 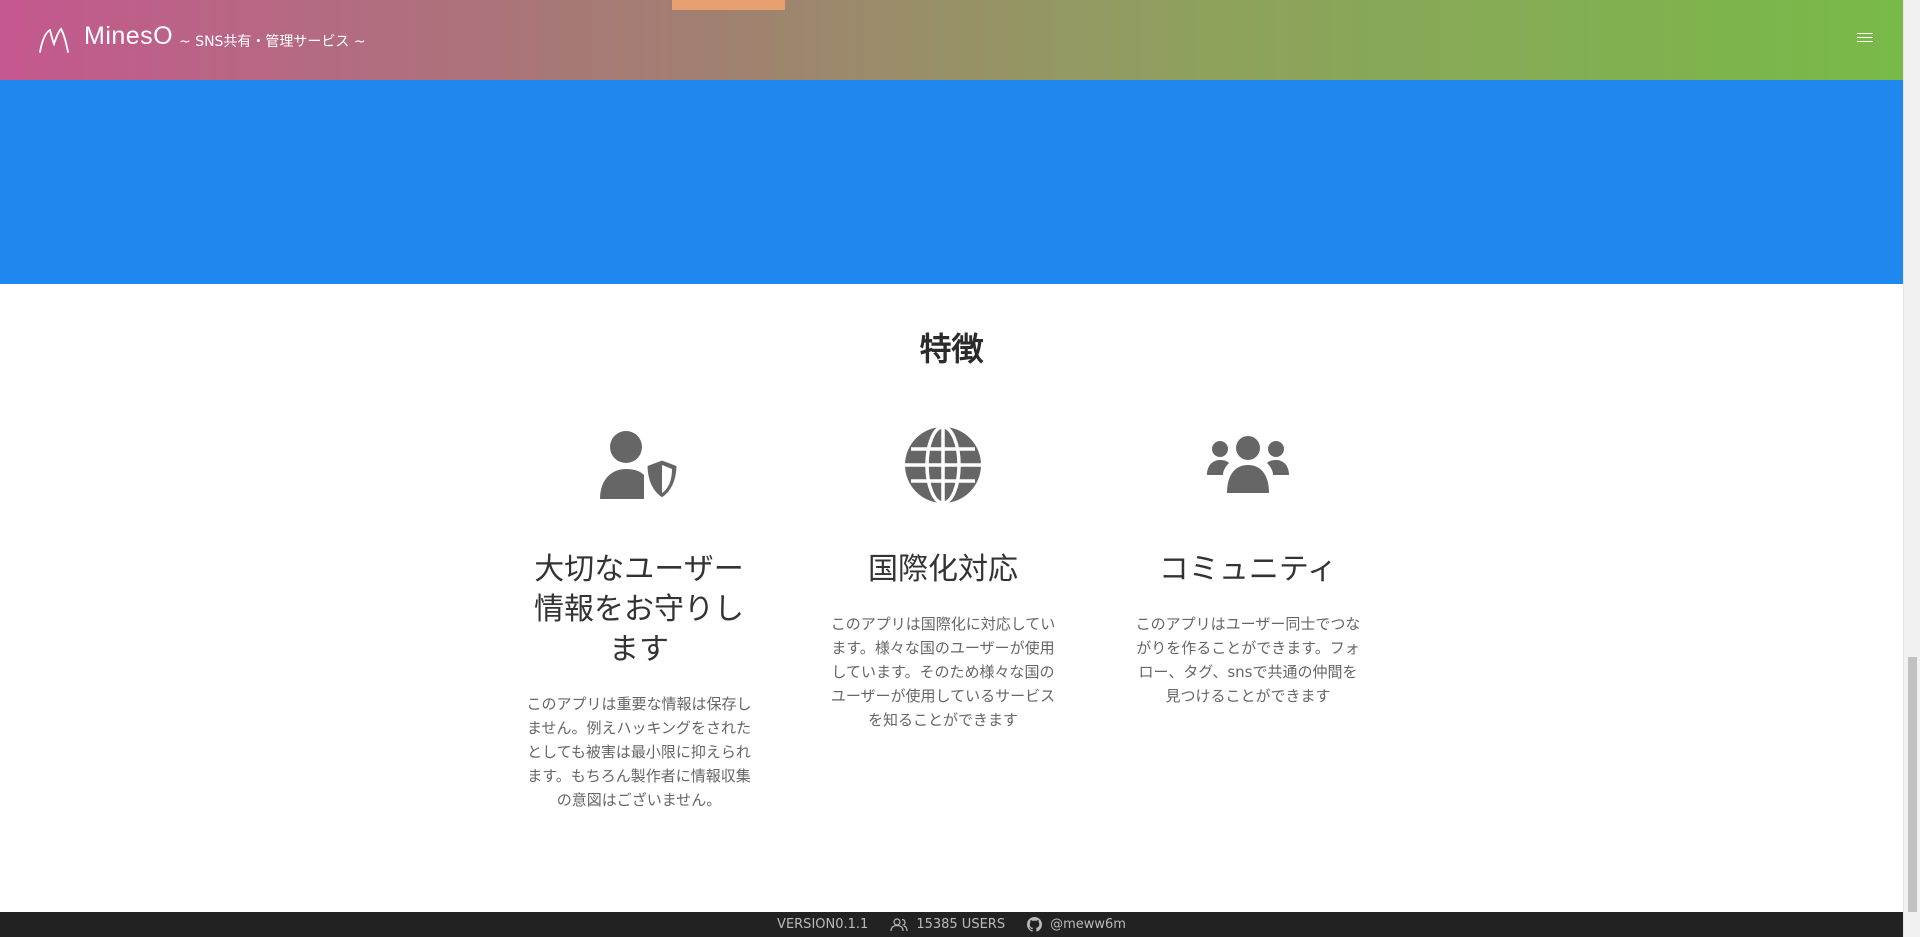 I want to click on github-link: @meww6m, so click(x=1076, y=924).